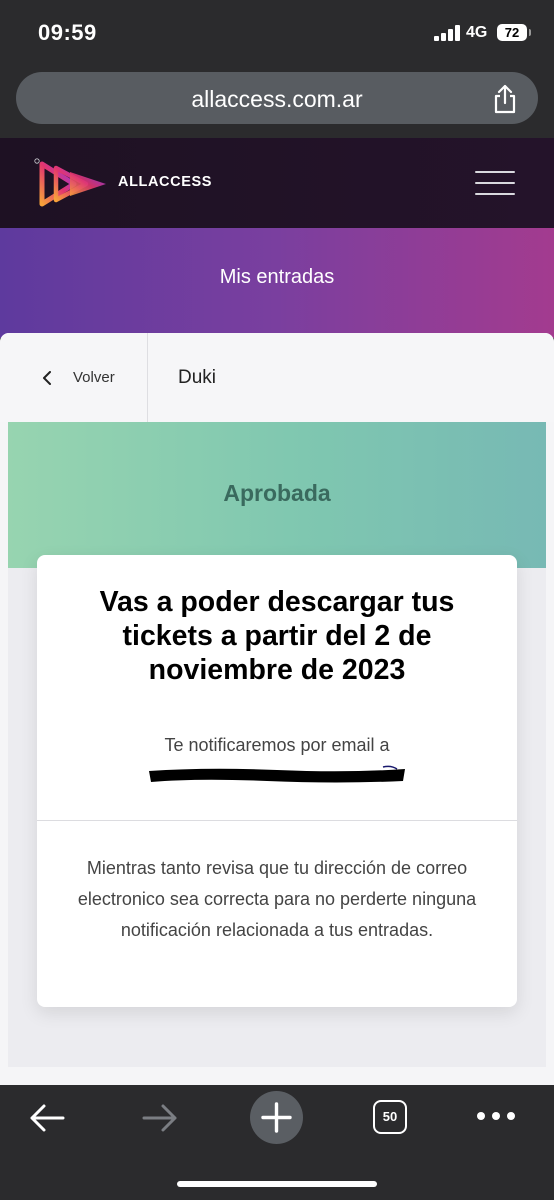 The width and height of the screenshot is (554, 1200). Describe the element at coordinates (277, 32) in the screenshot. I see `status-bar: 09:59 4G 72` at that location.